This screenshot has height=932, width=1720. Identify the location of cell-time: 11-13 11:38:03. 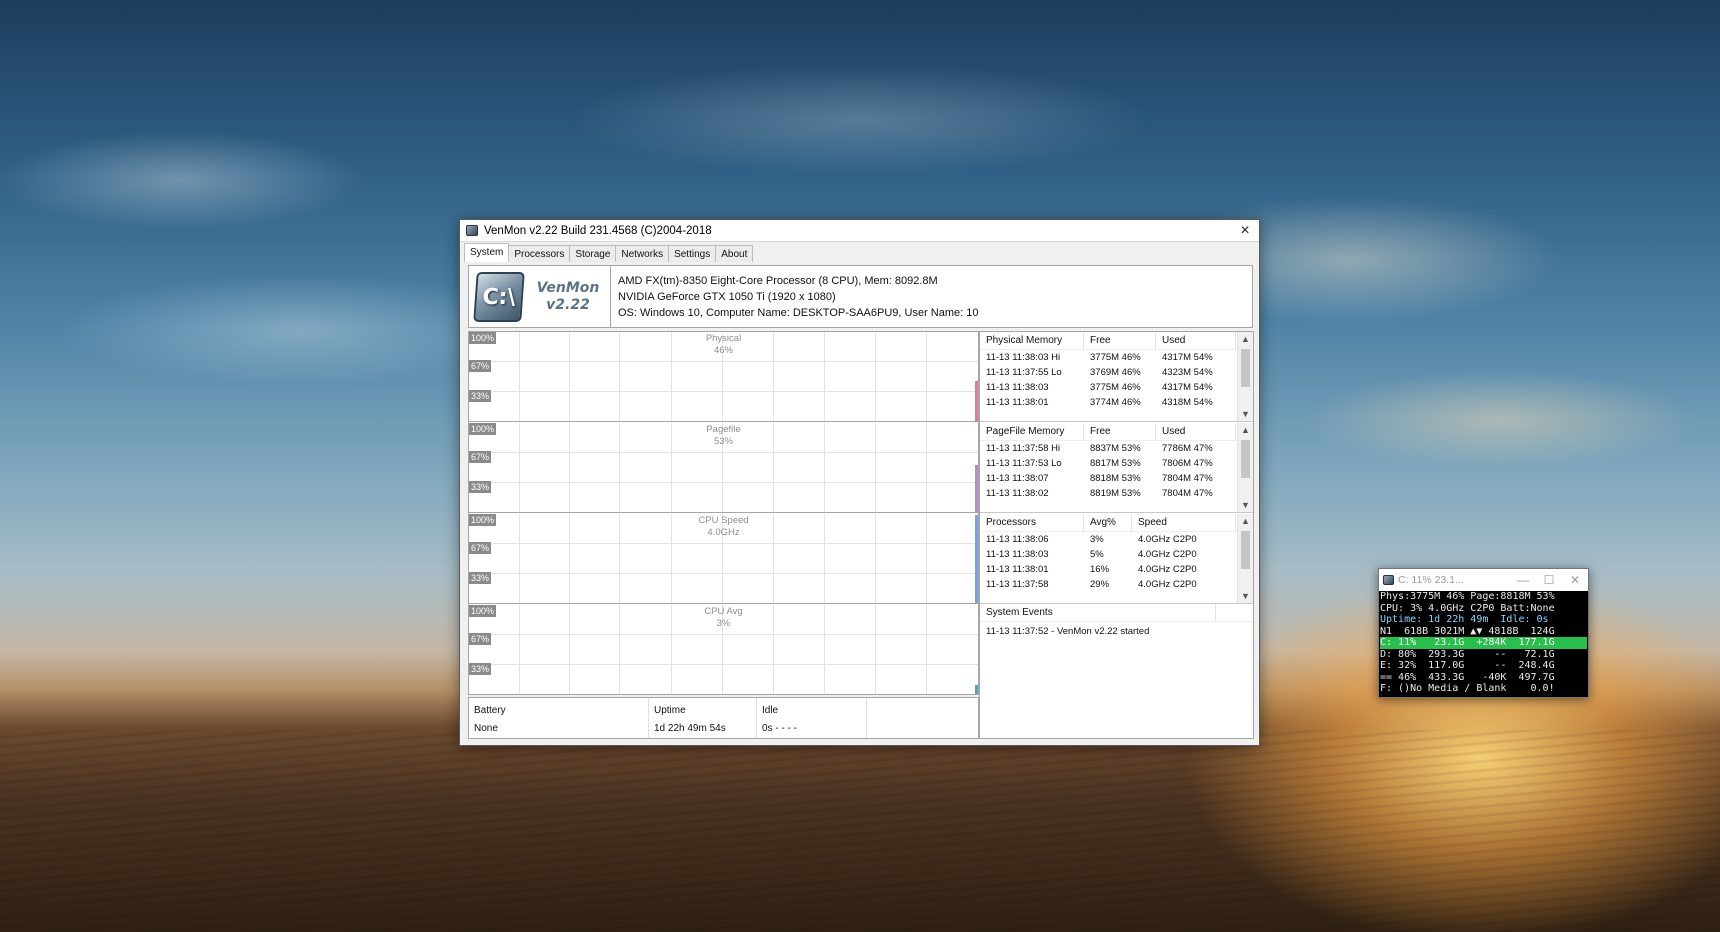
(1017, 554).